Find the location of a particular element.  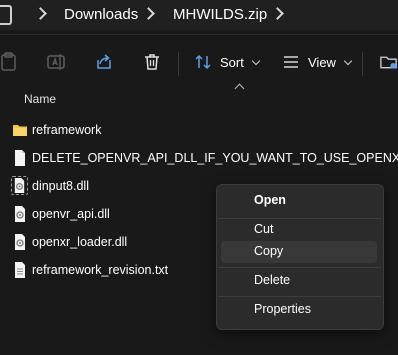

delete-button is located at coordinates (153, 62).